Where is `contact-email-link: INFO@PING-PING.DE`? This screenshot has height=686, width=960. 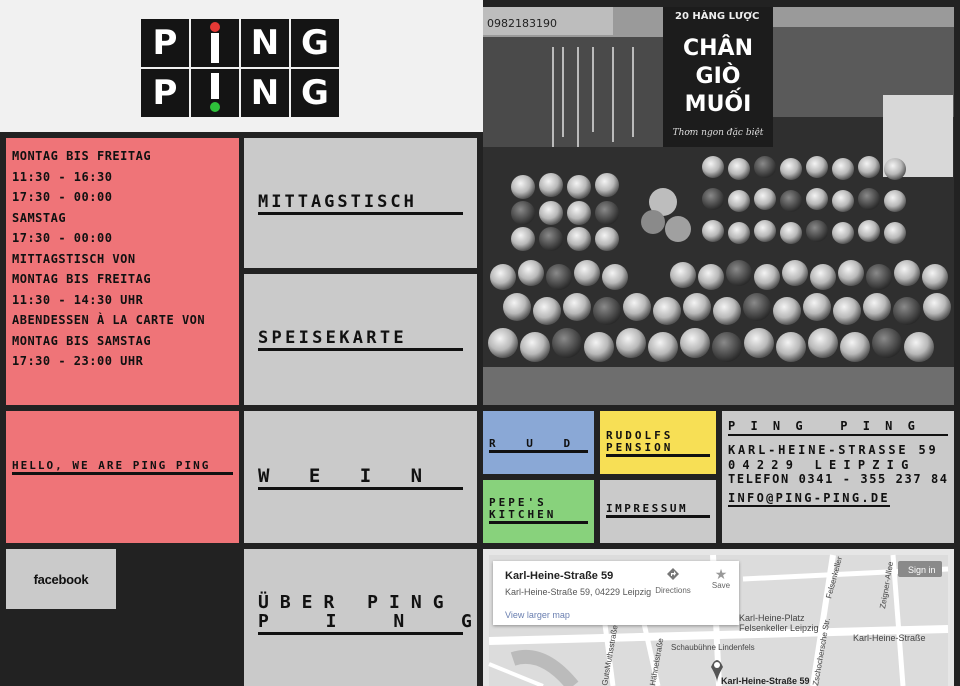
contact-email-link: INFO@PING-PING.DE is located at coordinates (809, 499).